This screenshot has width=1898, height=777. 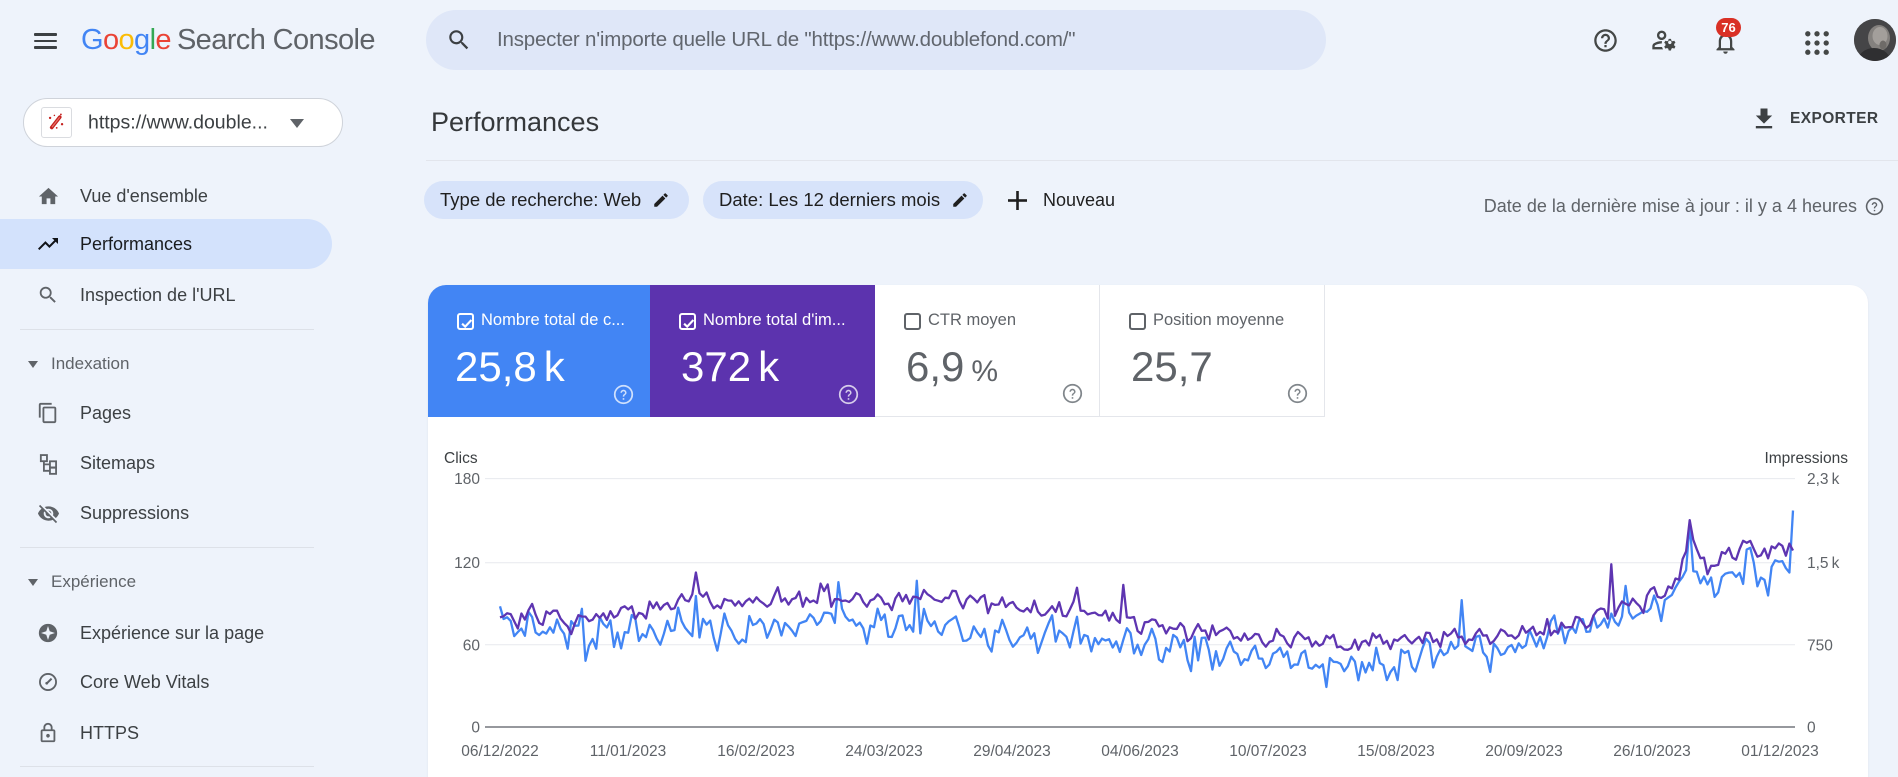 What do you see at coordinates (1396, 751) in the screenshot?
I see `svg-text: 15/08/2023` at bounding box center [1396, 751].